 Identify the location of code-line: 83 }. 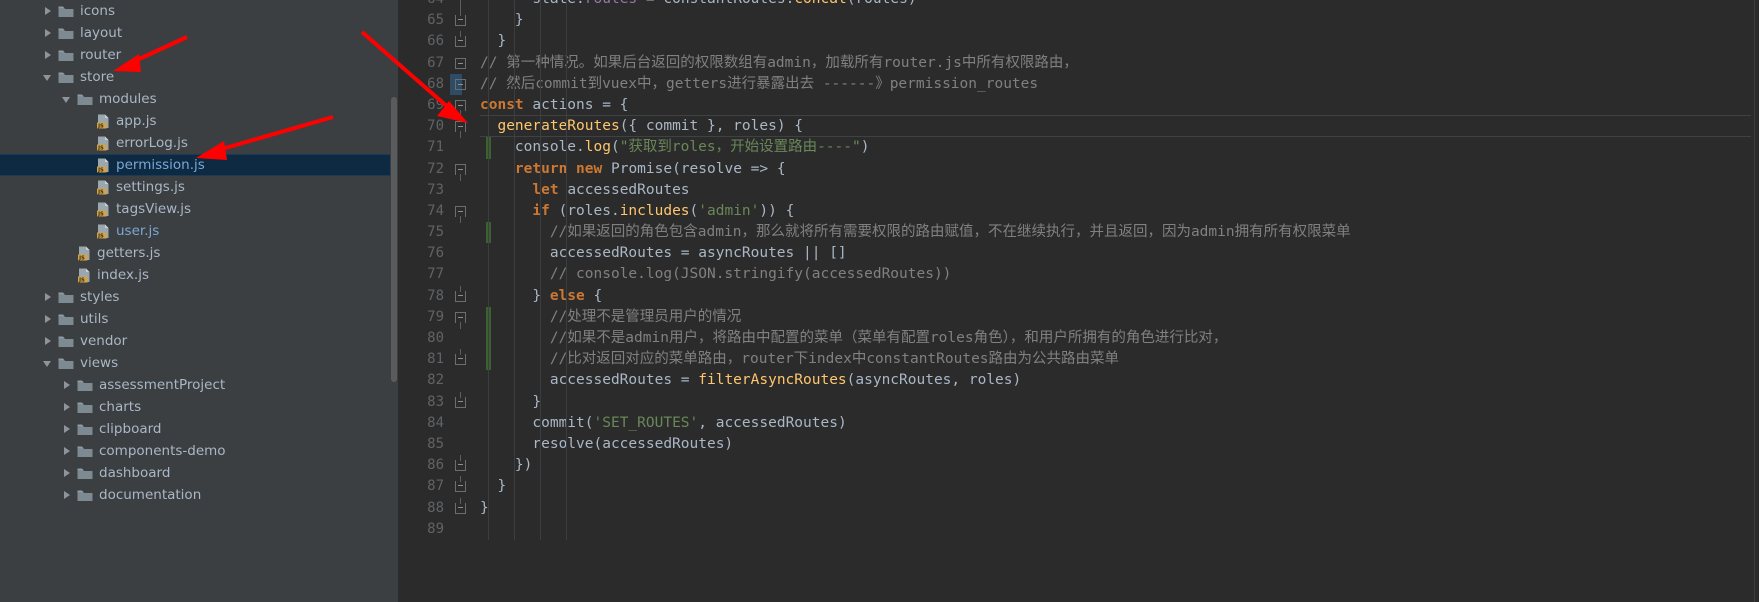
(1078, 402).